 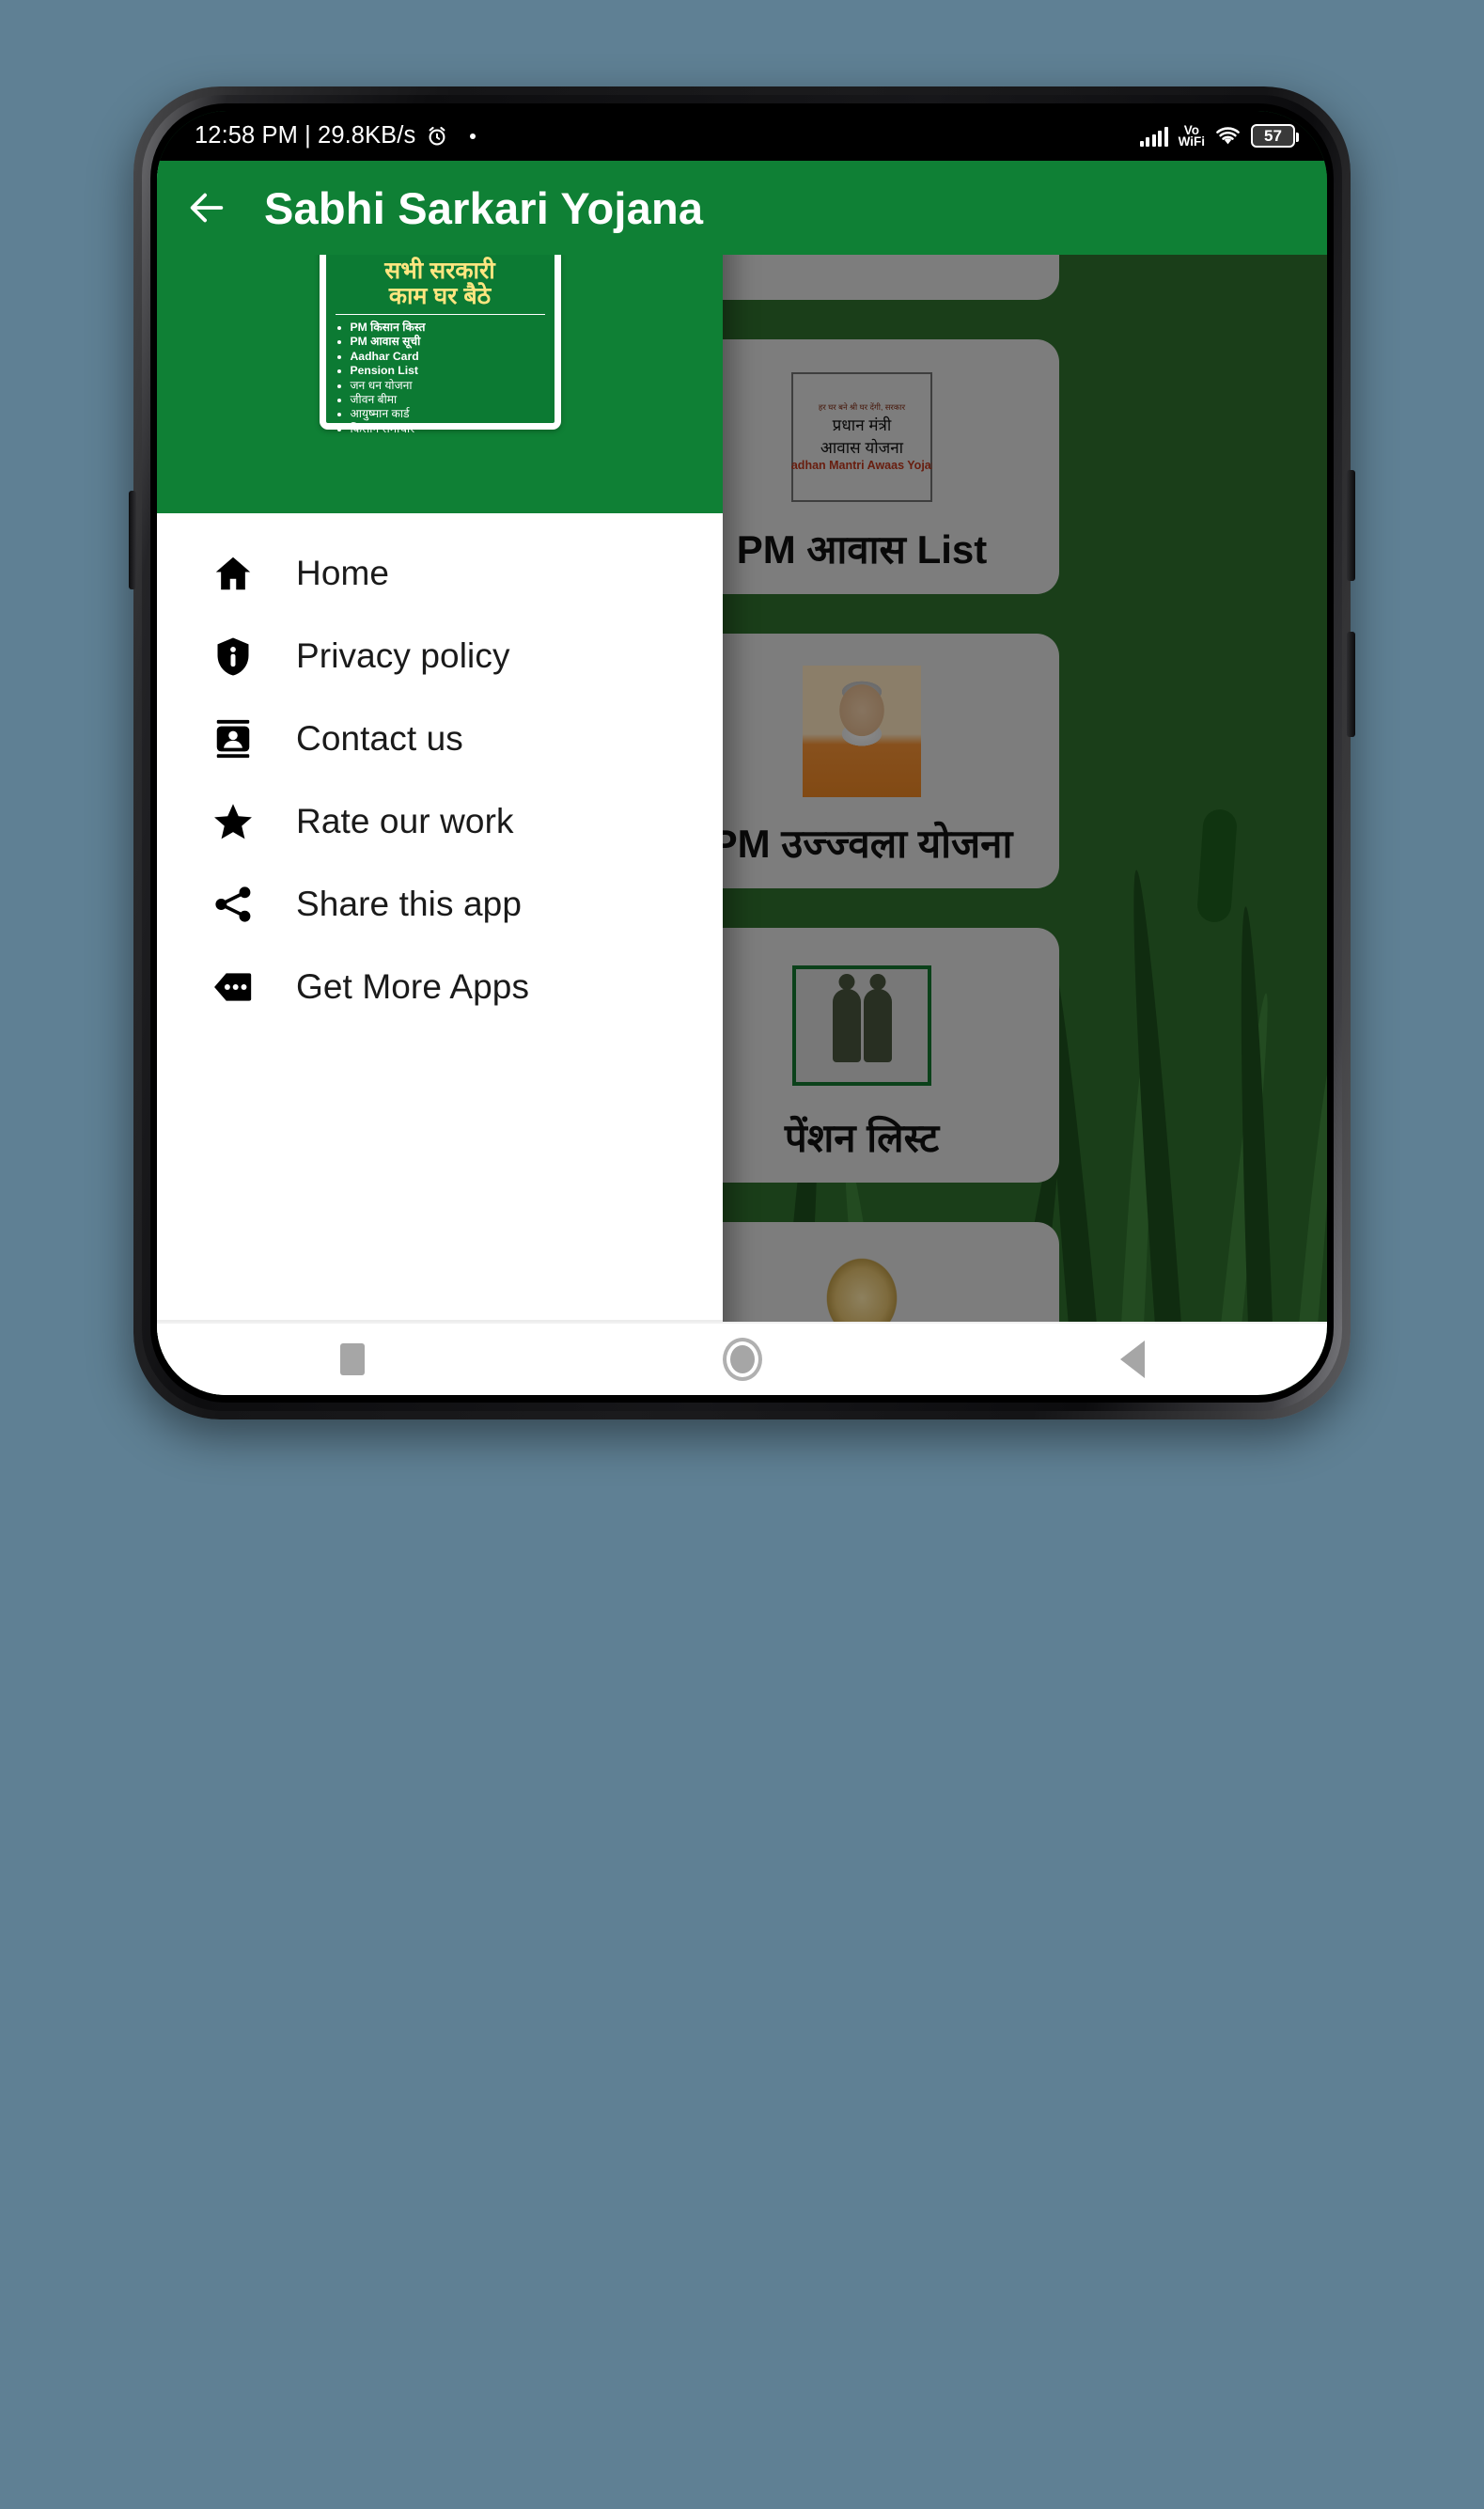 I want to click on logo-list-item: PM आवास सूची, so click(x=448, y=342).